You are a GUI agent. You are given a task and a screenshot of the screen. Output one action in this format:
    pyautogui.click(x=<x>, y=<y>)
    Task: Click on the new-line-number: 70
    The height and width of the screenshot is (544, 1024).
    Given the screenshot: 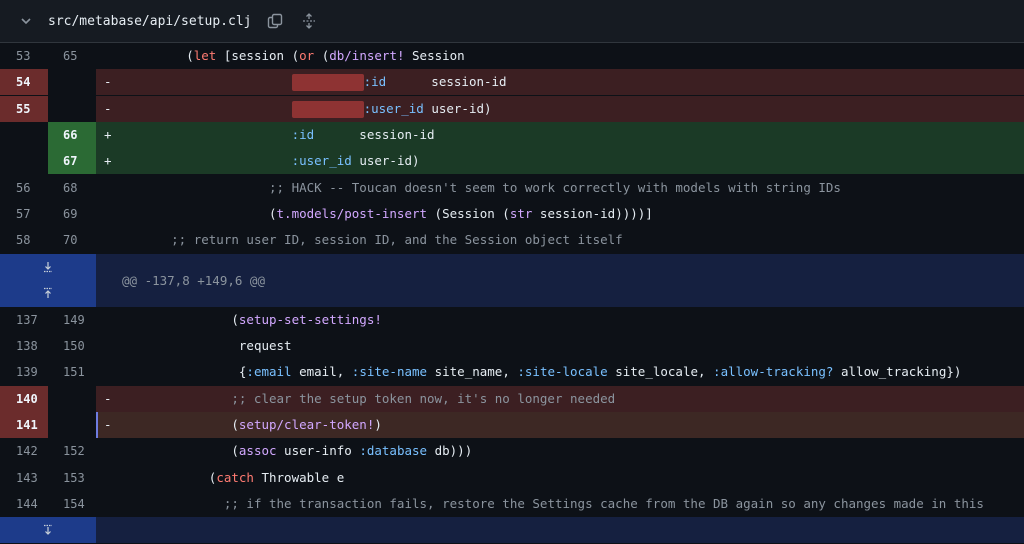 What is the action you would take?
    pyautogui.click(x=72, y=240)
    